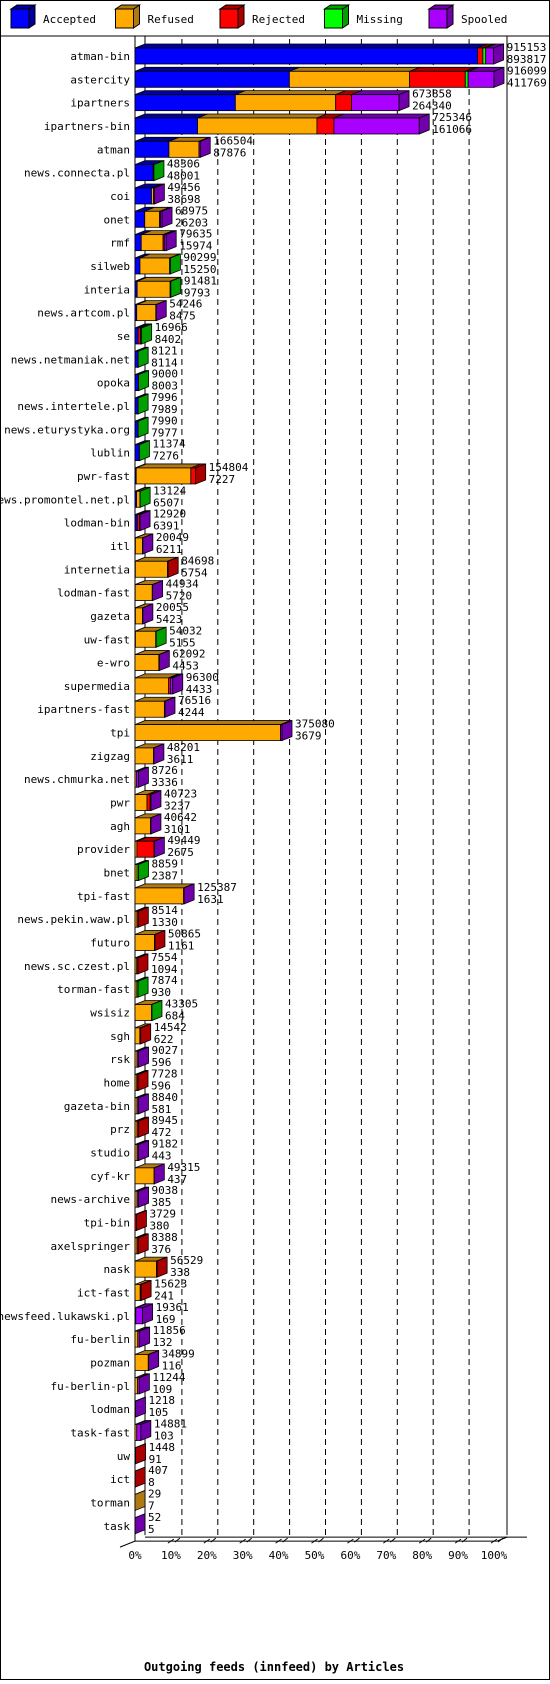 The height and width of the screenshot is (1684, 550). I want to click on bar-label: nask, so click(117, 1269).